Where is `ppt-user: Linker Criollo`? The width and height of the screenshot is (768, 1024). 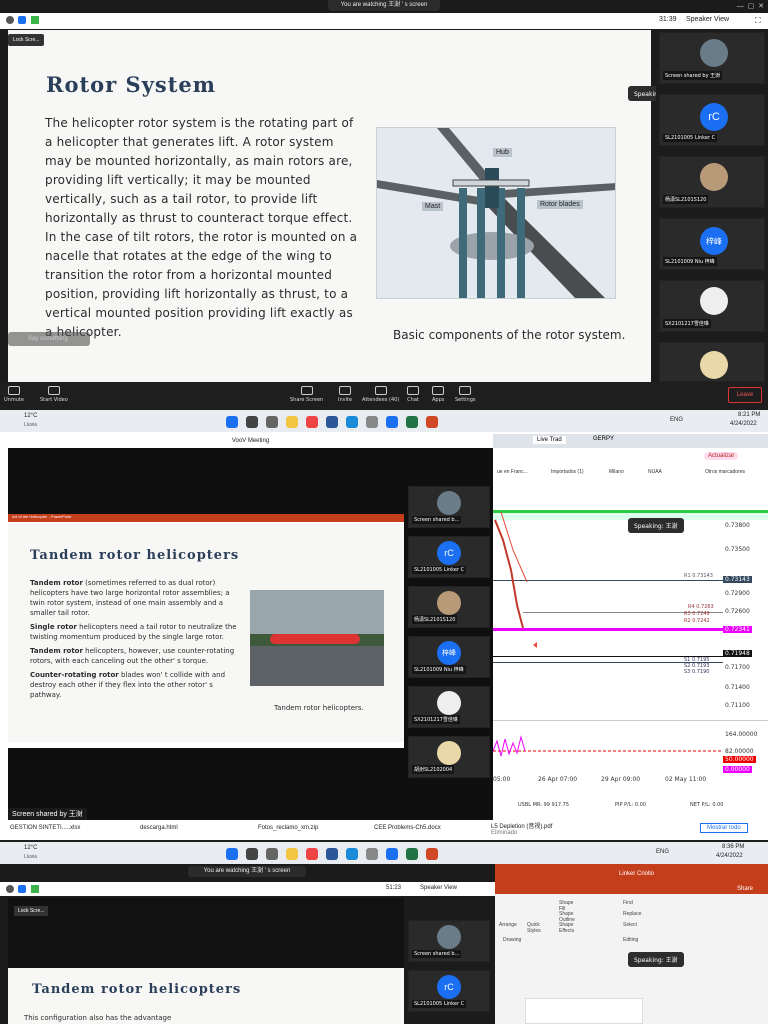
ppt-user: Linker Criollo is located at coordinates (636, 874).